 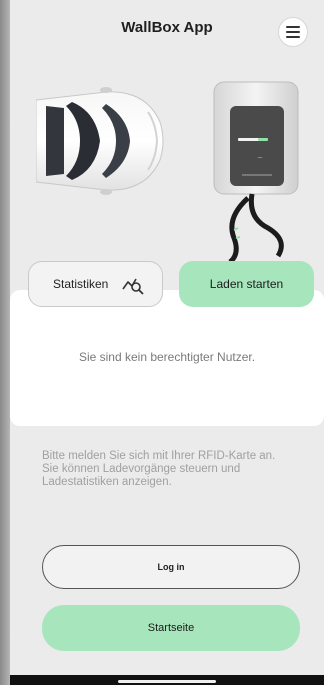 I want to click on home-label: Startseite, so click(x=171, y=628).